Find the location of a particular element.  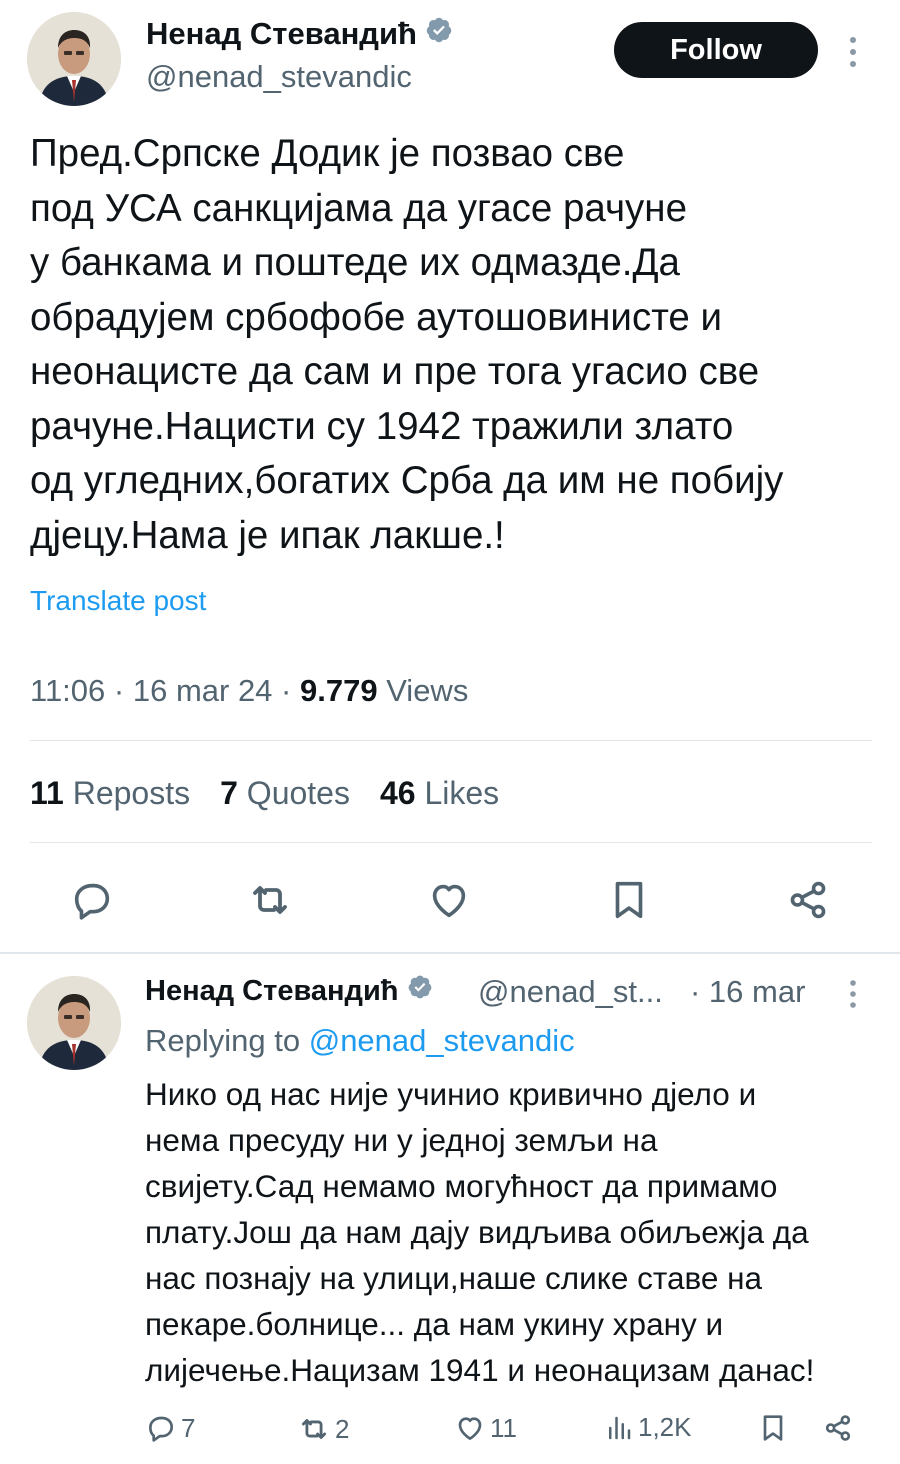

bookmark-action is located at coordinates (773, 1428).